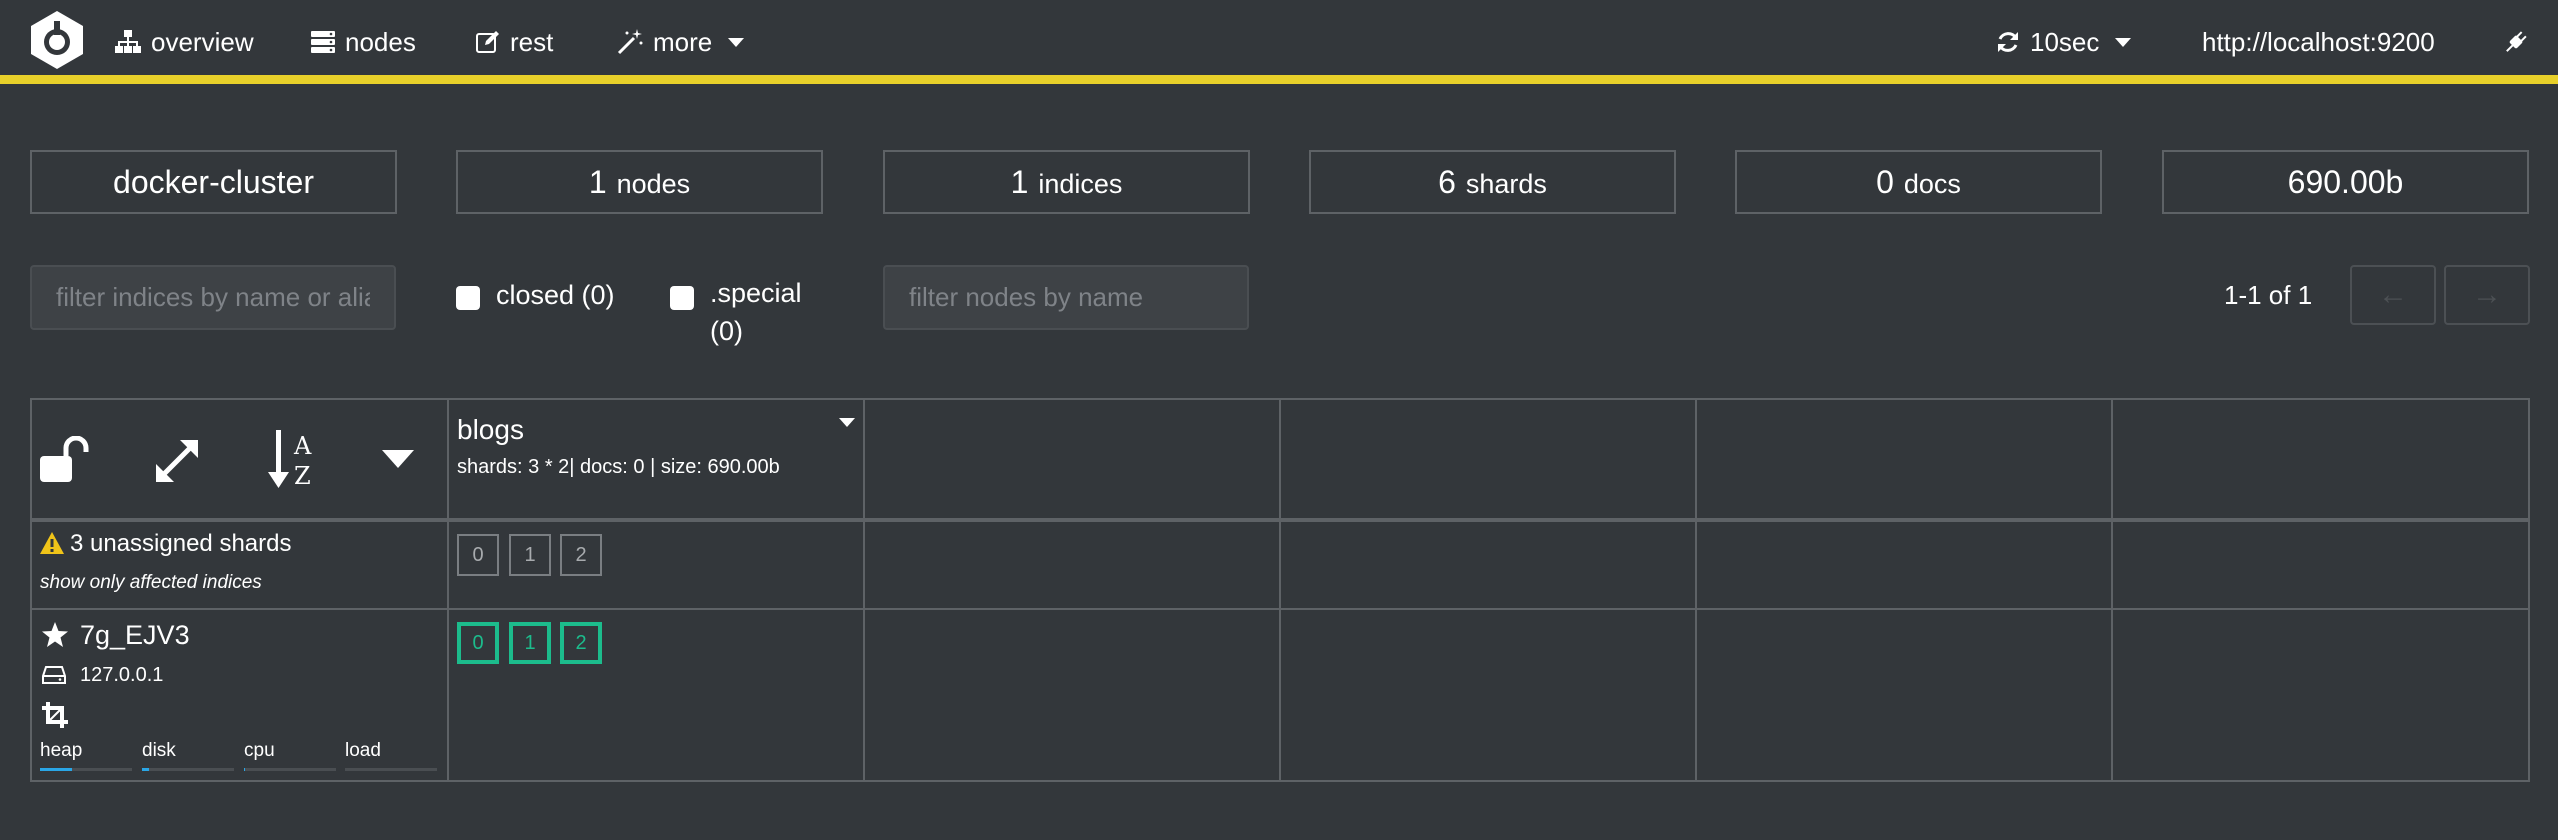 The height and width of the screenshot is (840, 2558). Describe the element at coordinates (55, 715) in the screenshot. I see `crop-icon` at that location.